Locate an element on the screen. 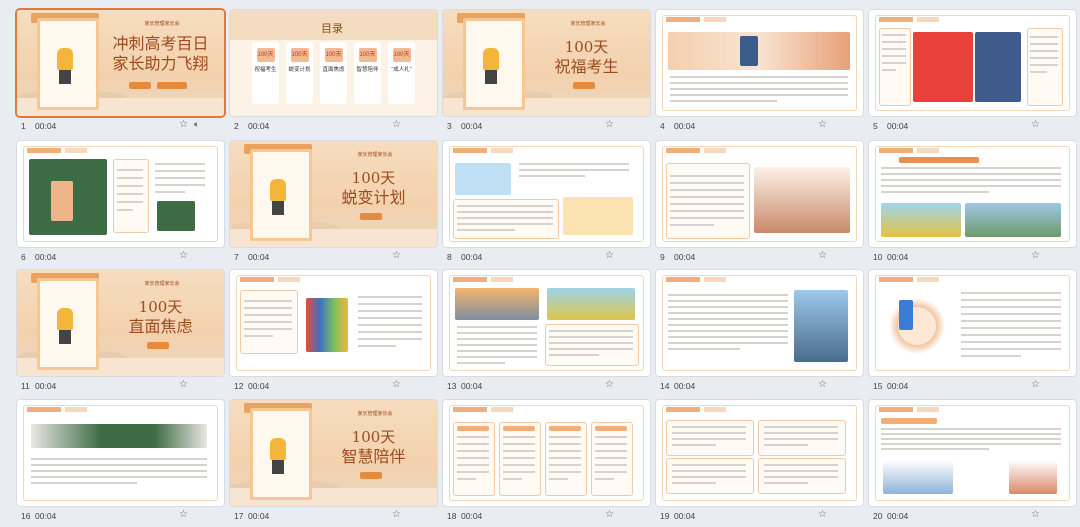 The width and height of the screenshot is (1080, 527). slide-thumbnail-15: 15 00:04 ☆ is located at coordinates (973, 332).